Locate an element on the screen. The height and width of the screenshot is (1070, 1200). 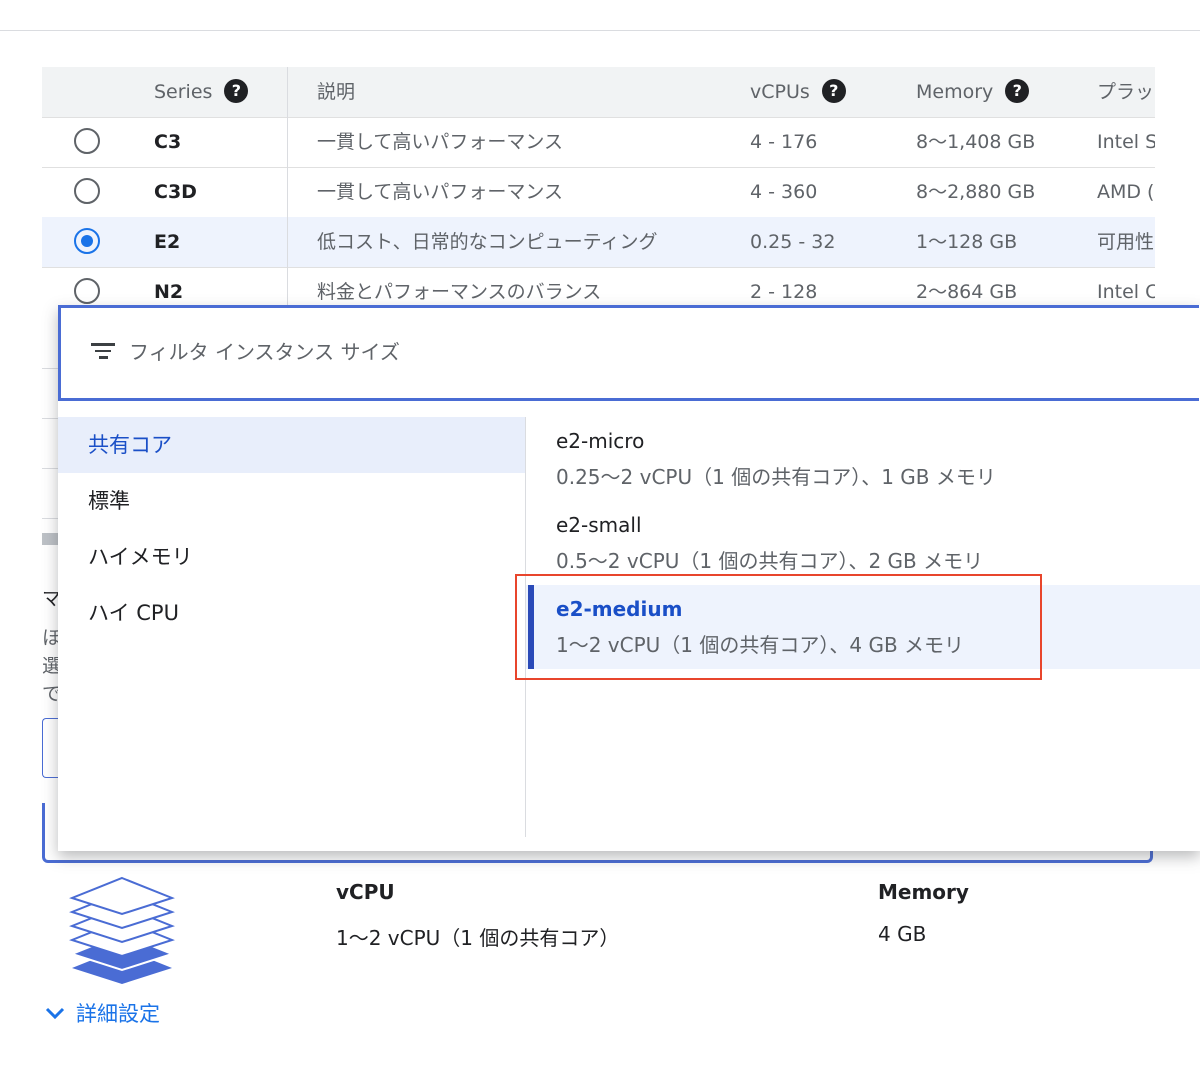
table-header: Series? 説明 vCPUs? Memory? プラッ is located at coordinates (598, 92).